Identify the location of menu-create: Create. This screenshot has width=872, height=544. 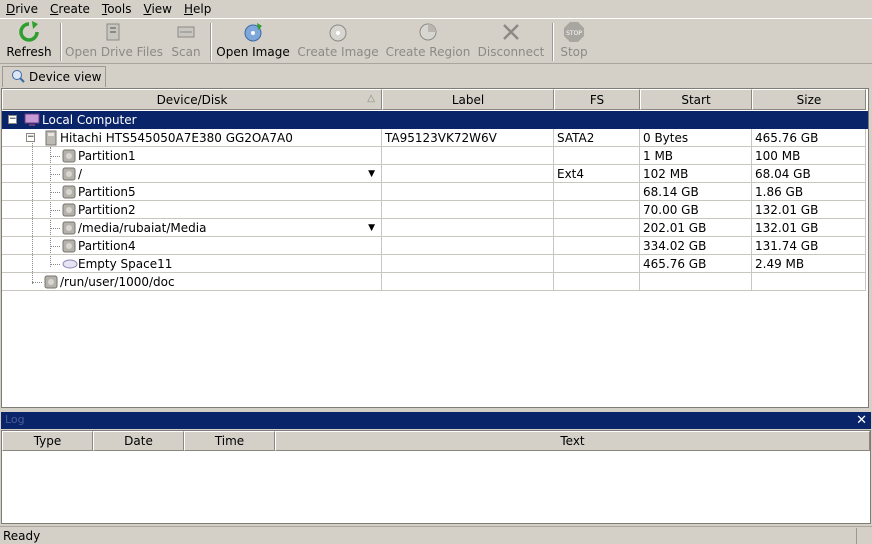
(70, 9).